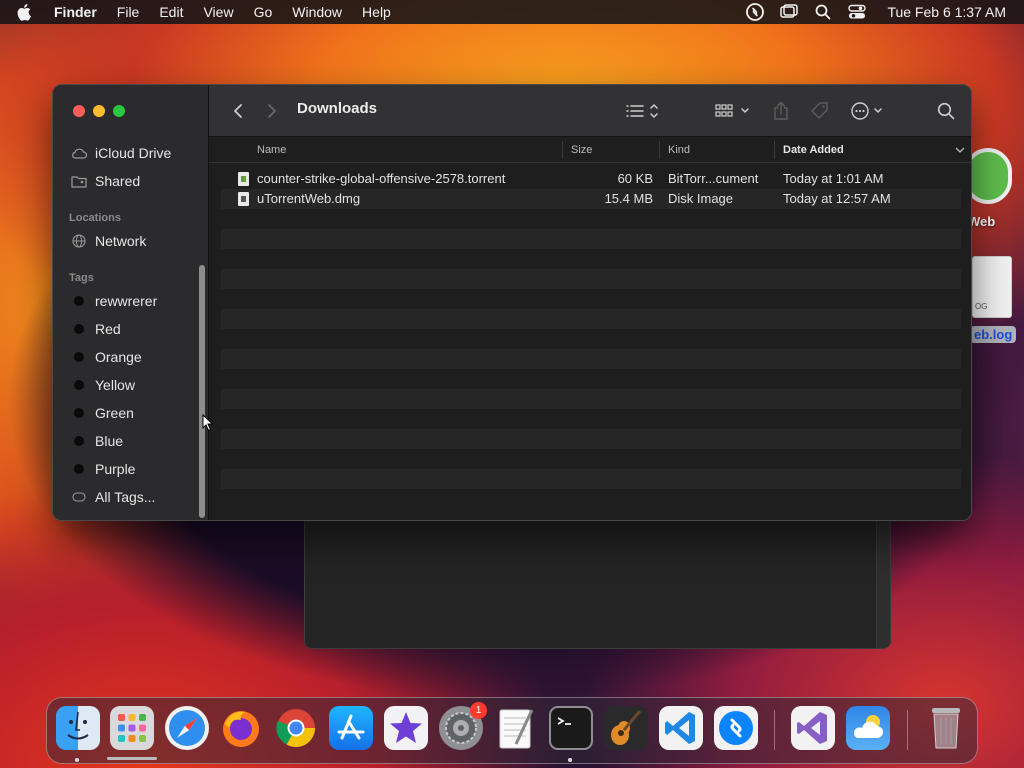 The image size is (1024, 768). What do you see at coordinates (121, 153) in the screenshot?
I see `sidebar-item-icloud-drive: iCloud Drive` at bounding box center [121, 153].